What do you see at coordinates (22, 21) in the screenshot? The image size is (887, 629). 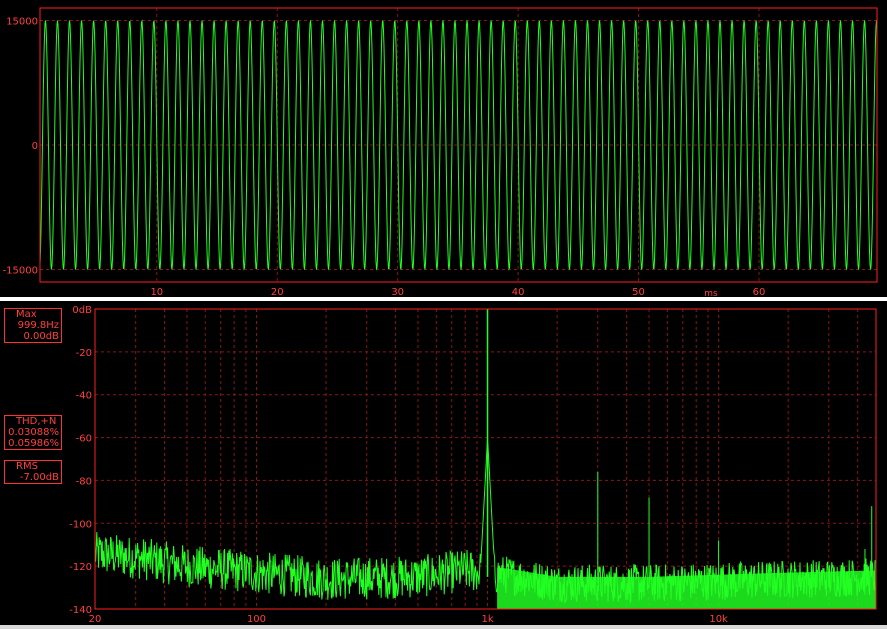 I see `wave-y-tick: 15000` at bounding box center [22, 21].